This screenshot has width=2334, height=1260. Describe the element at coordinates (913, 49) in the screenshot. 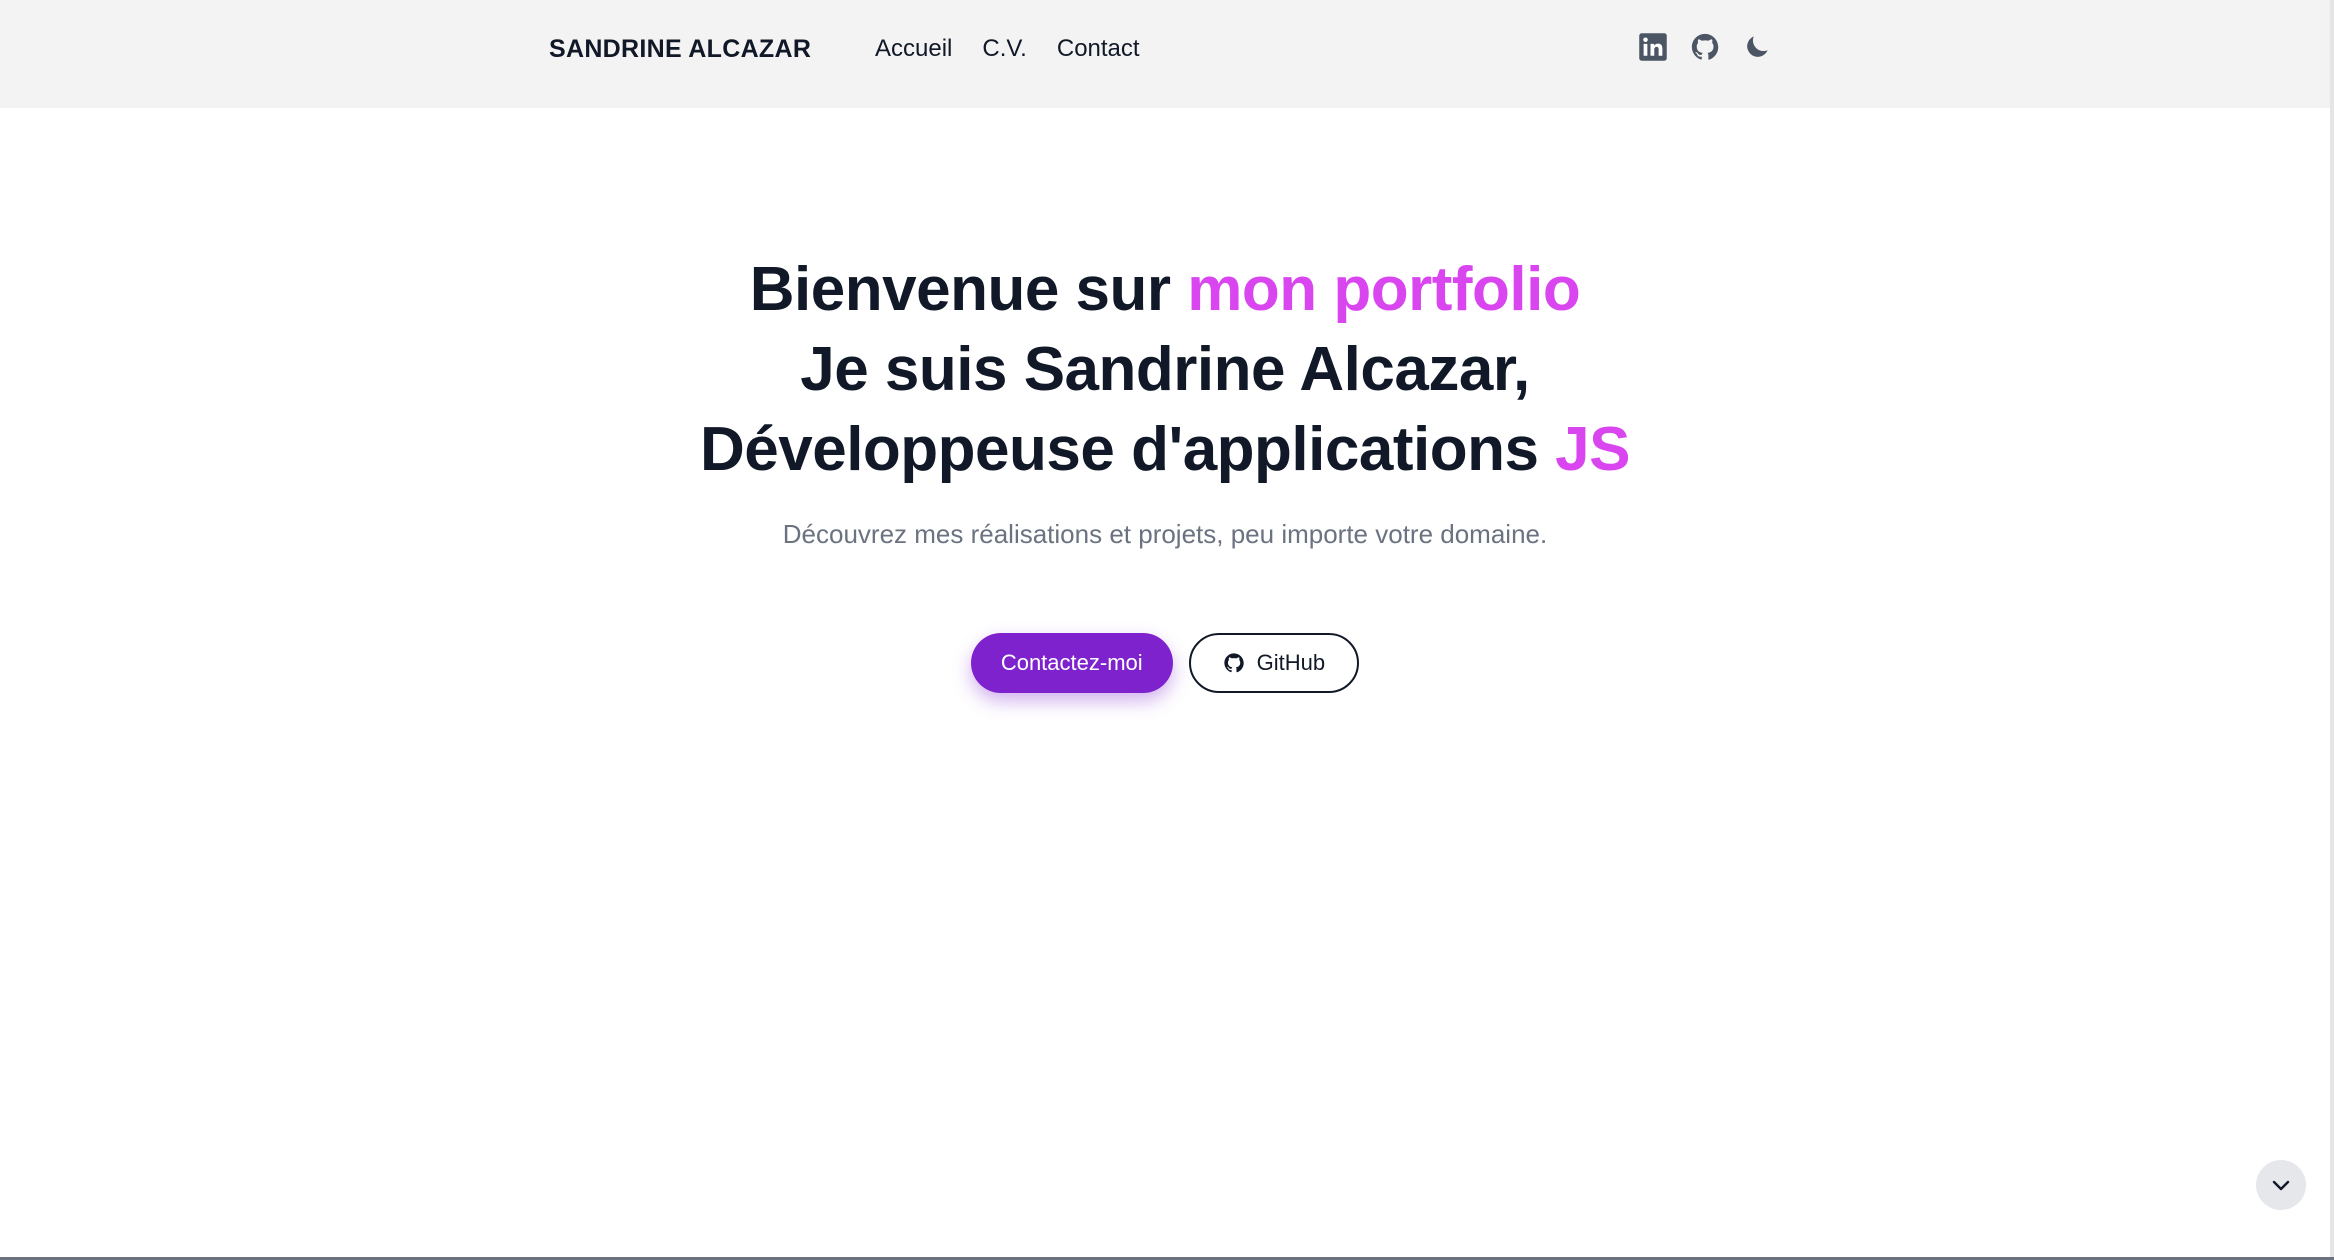

I see `nav-item-accueil: Accueil` at that location.